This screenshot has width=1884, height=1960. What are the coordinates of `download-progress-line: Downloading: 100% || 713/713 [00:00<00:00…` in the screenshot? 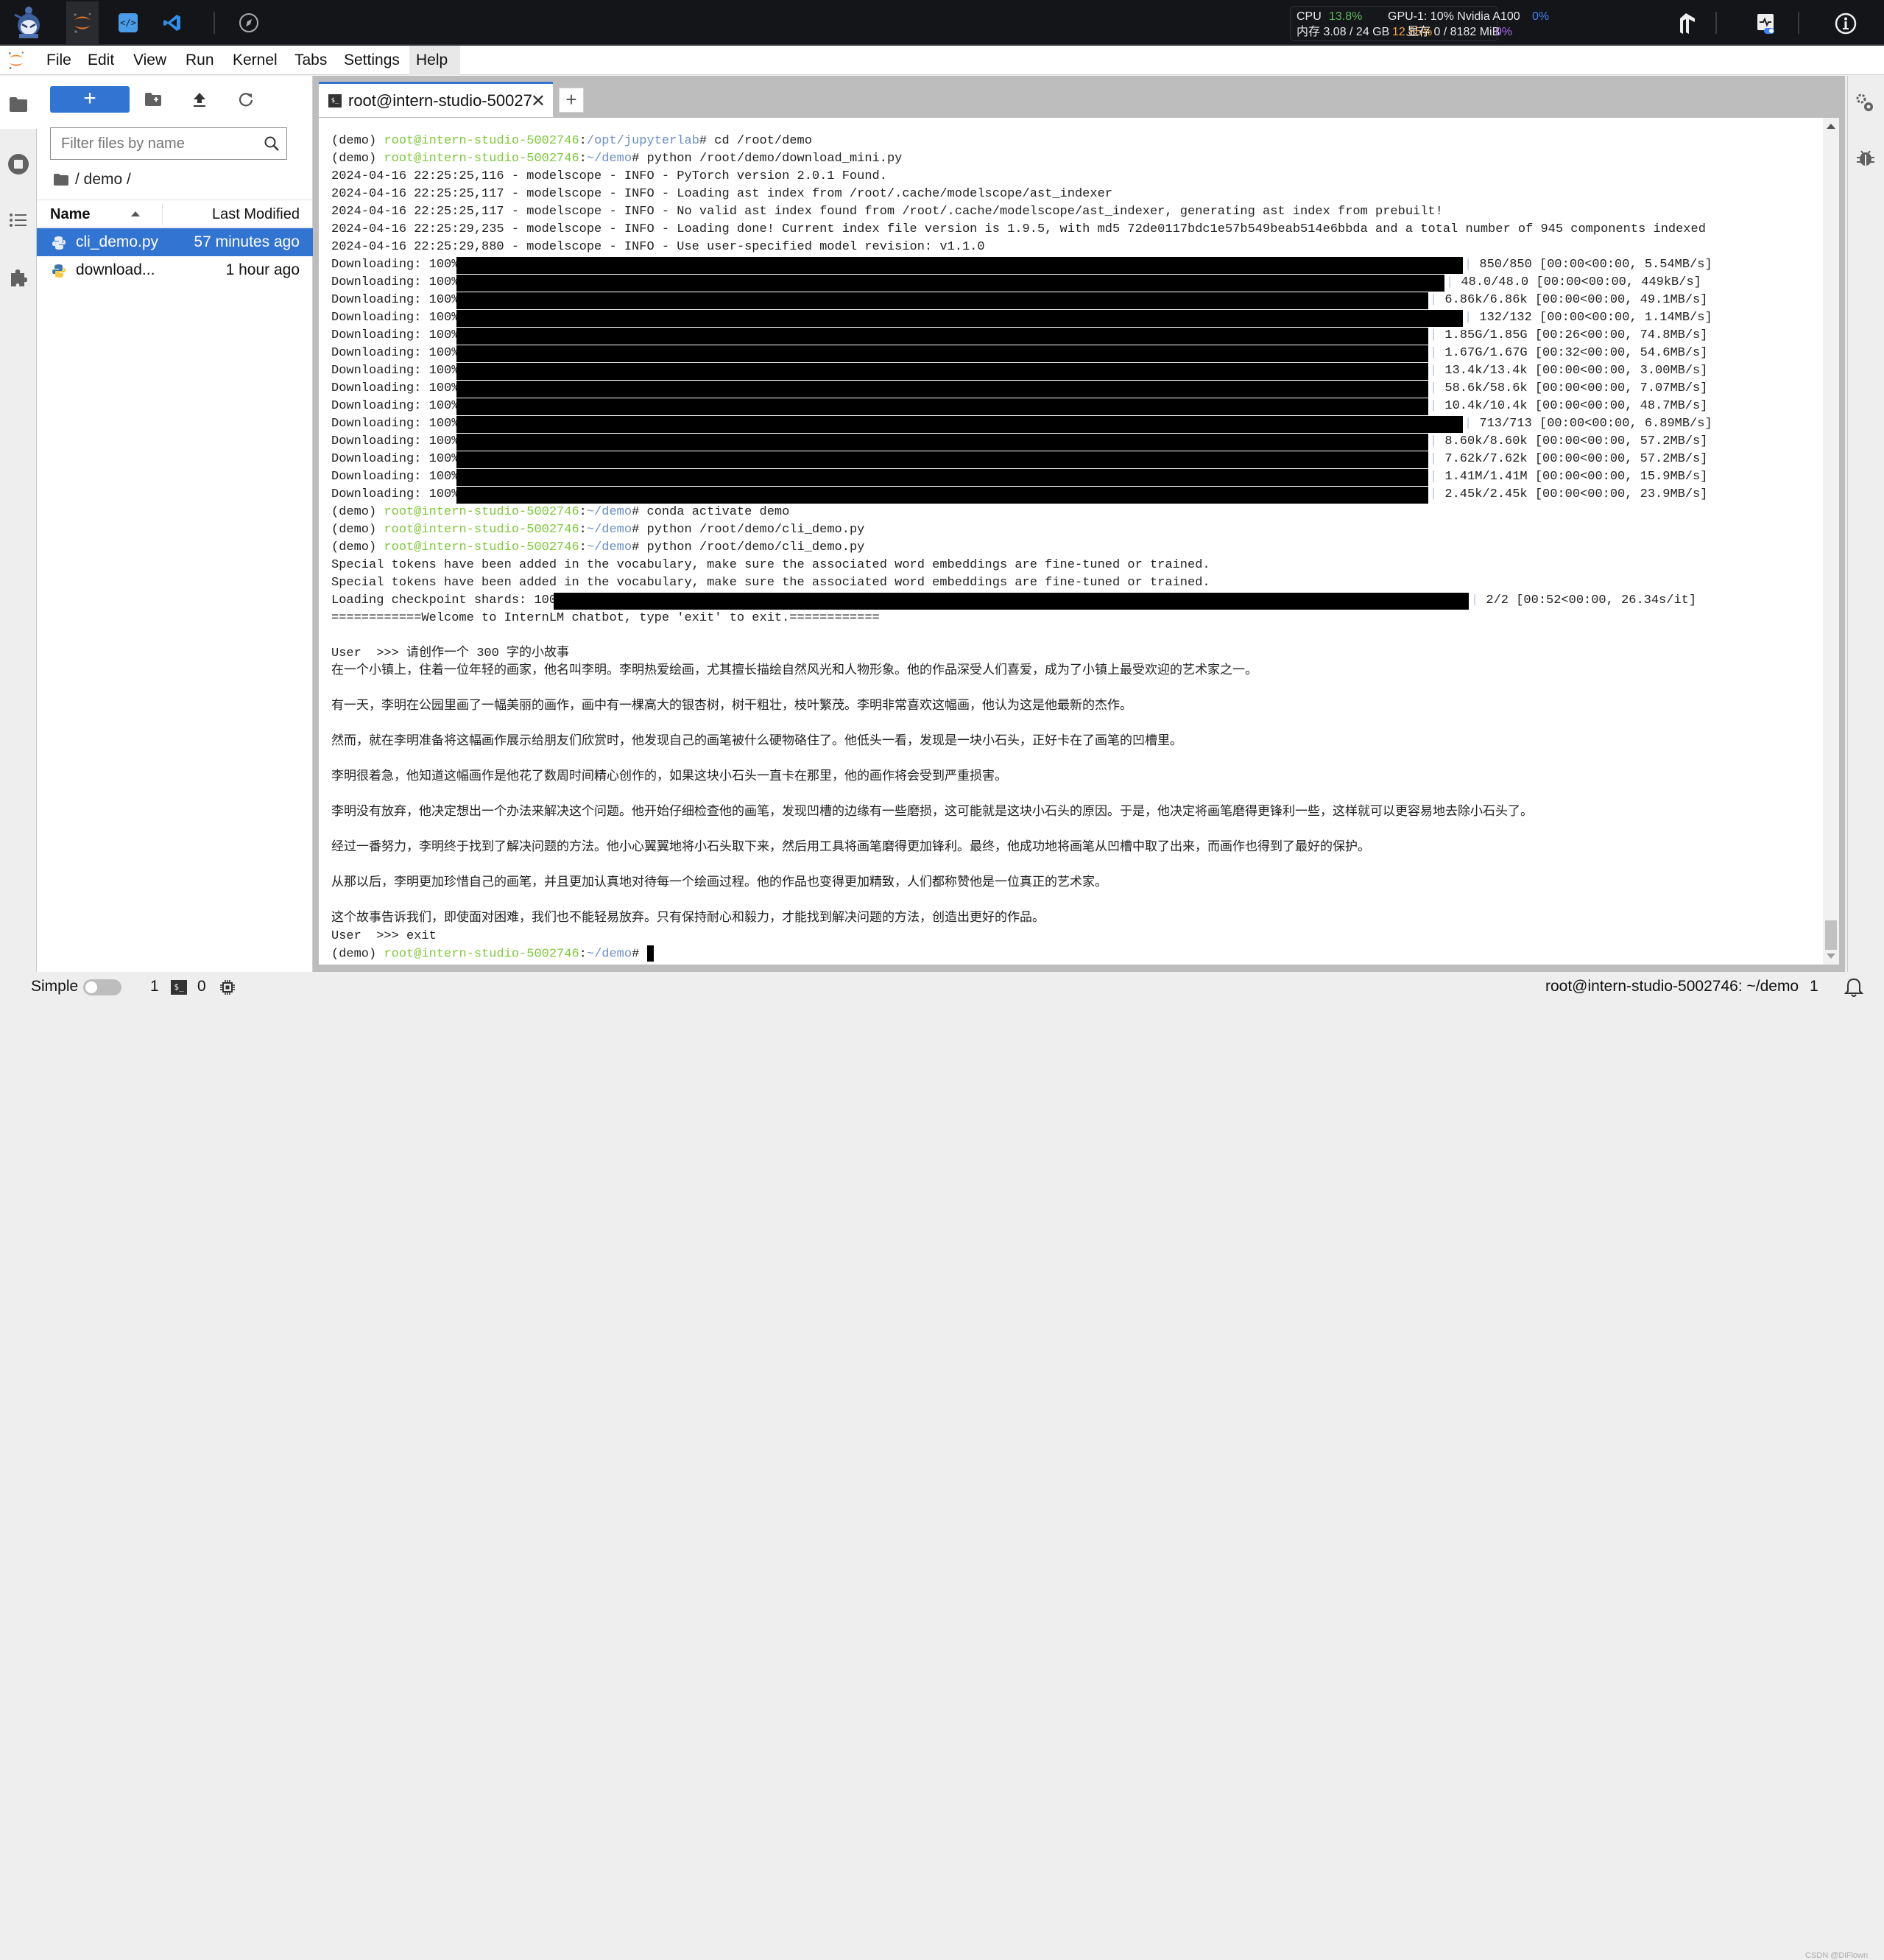 It's located at (1021, 424).